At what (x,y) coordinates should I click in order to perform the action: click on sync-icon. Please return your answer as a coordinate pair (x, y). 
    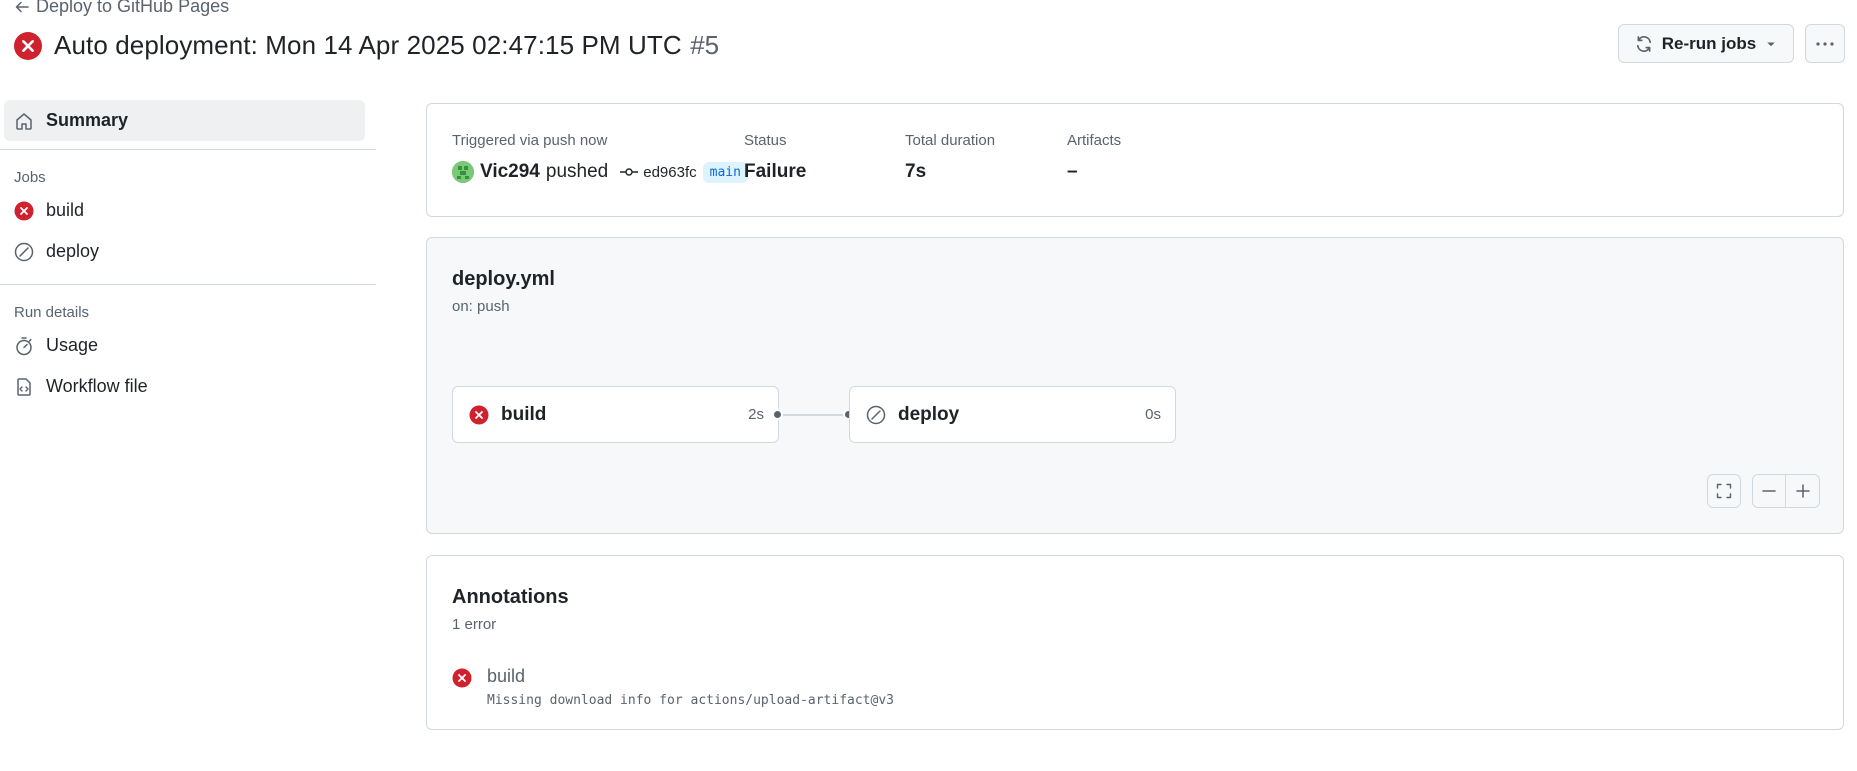
    Looking at the image, I should click on (1643, 43).